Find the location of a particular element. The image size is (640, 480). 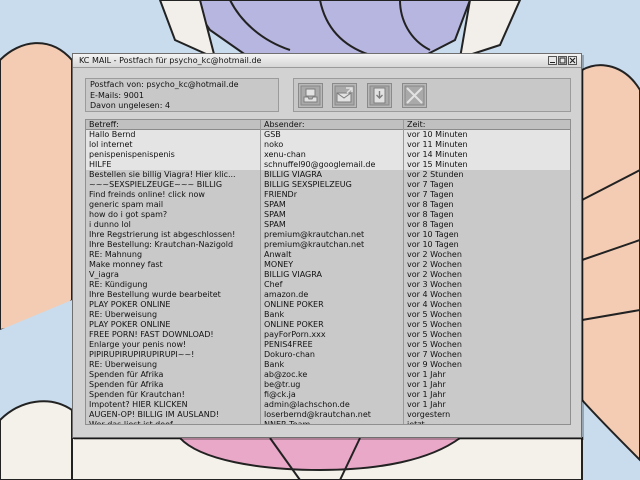

mail-row: Spenden für Afrika be@tr.ug vor 1 Jahr is located at coordinates (328, 385).